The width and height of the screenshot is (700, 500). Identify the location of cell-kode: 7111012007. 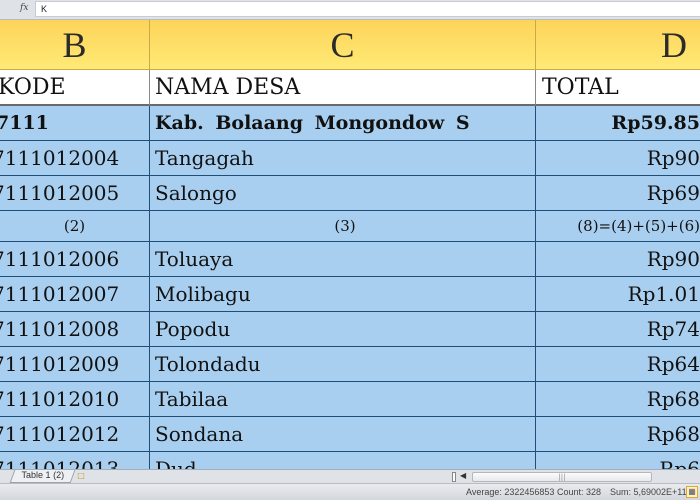
(75, 294).